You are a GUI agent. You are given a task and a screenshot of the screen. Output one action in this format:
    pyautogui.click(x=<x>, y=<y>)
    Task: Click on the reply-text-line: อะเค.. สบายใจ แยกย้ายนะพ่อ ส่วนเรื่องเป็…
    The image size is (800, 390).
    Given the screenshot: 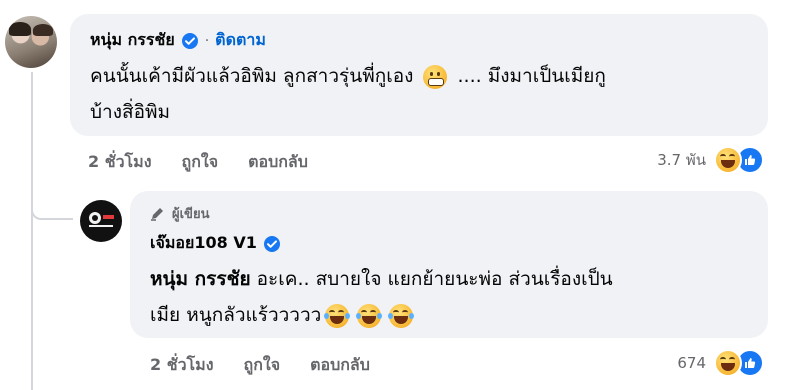 What is the action you would take?
    pyautogui.click(x=431, y=279)
    